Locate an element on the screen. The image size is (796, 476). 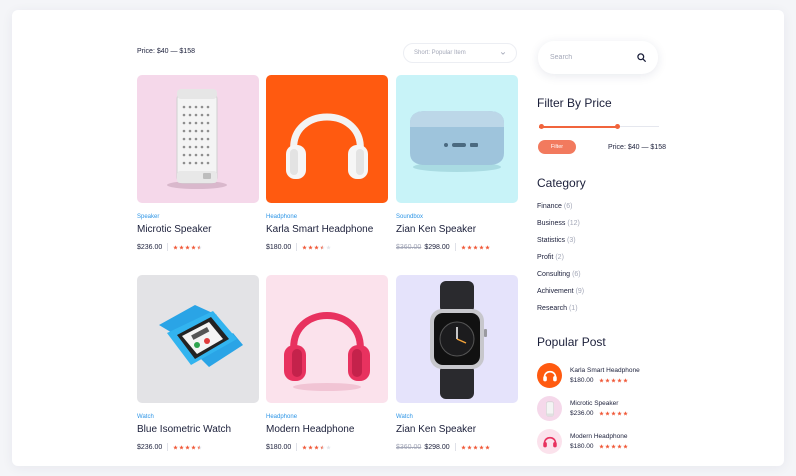
post-price: $236.00 is located at coordinates (582, 413).